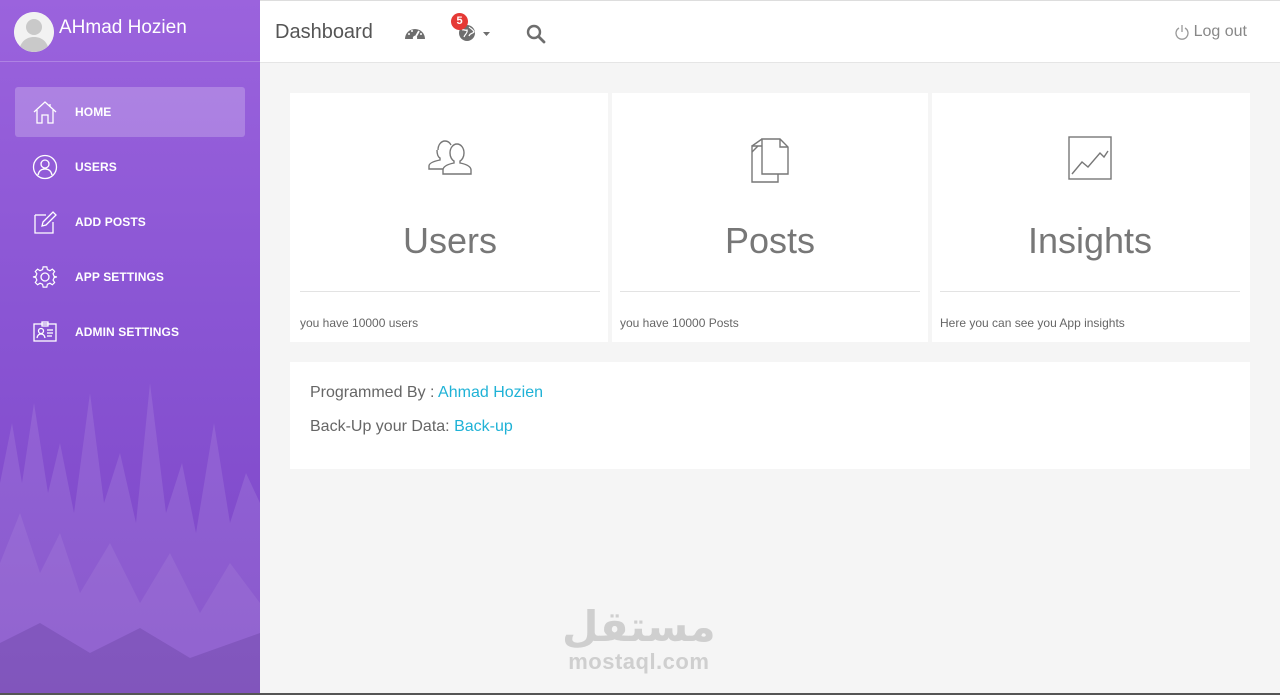  What do you see at coordinates (45, 332) in the screenshot?
I see `id-card-icon` at bounding box center [45, 332].